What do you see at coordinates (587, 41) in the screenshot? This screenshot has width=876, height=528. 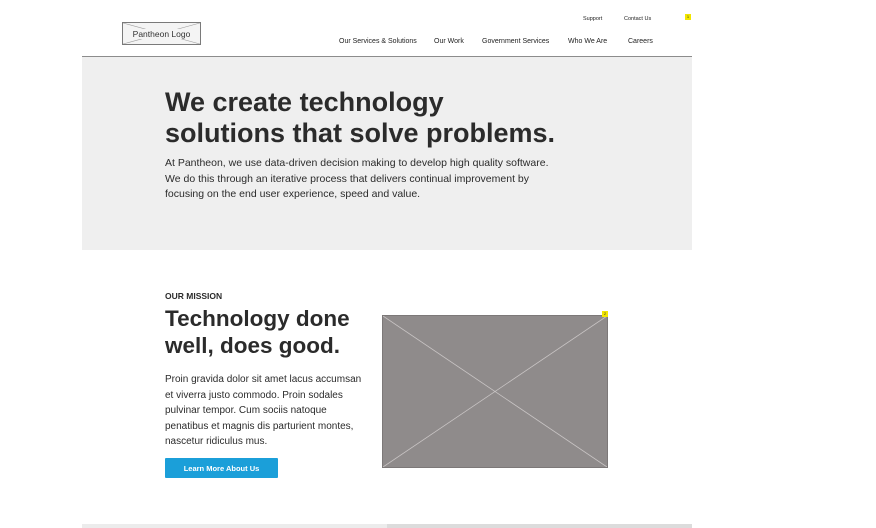 I see `nav-item-who-we-are: Who We Are` at bounding box center [587, 41].